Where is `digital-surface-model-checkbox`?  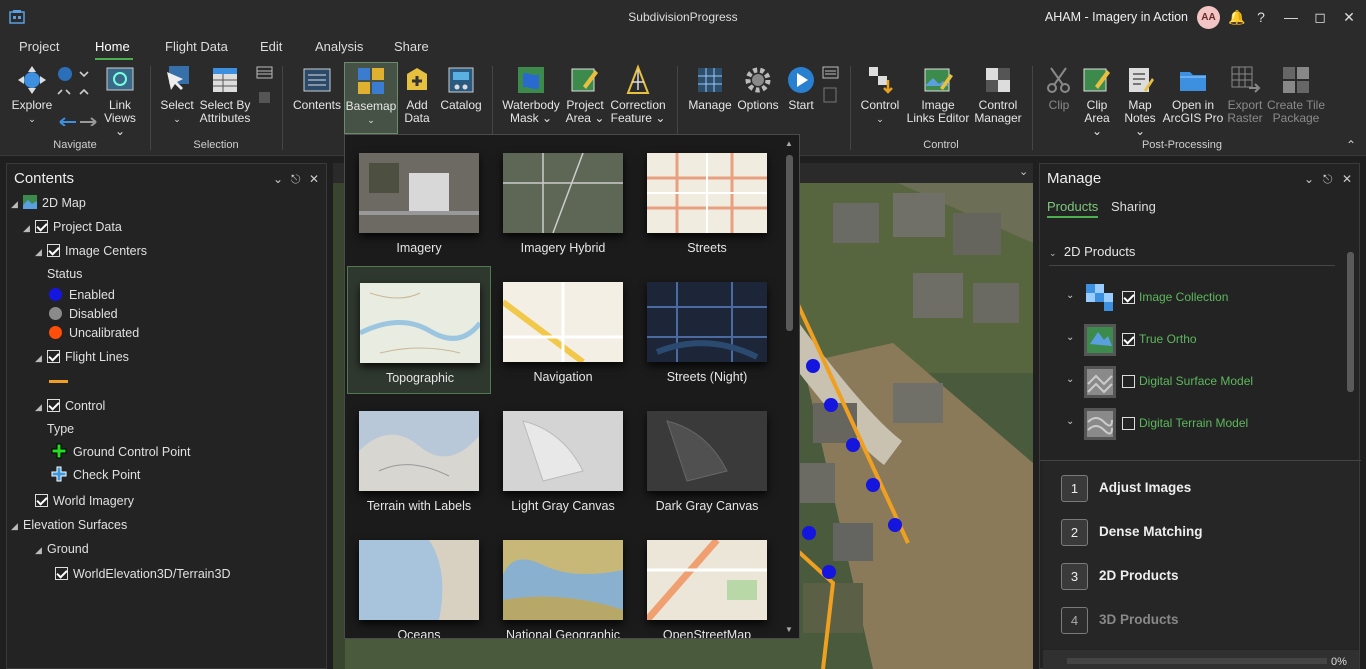
digital-surface-model-checkbox is located at coordinates (1128, 381).